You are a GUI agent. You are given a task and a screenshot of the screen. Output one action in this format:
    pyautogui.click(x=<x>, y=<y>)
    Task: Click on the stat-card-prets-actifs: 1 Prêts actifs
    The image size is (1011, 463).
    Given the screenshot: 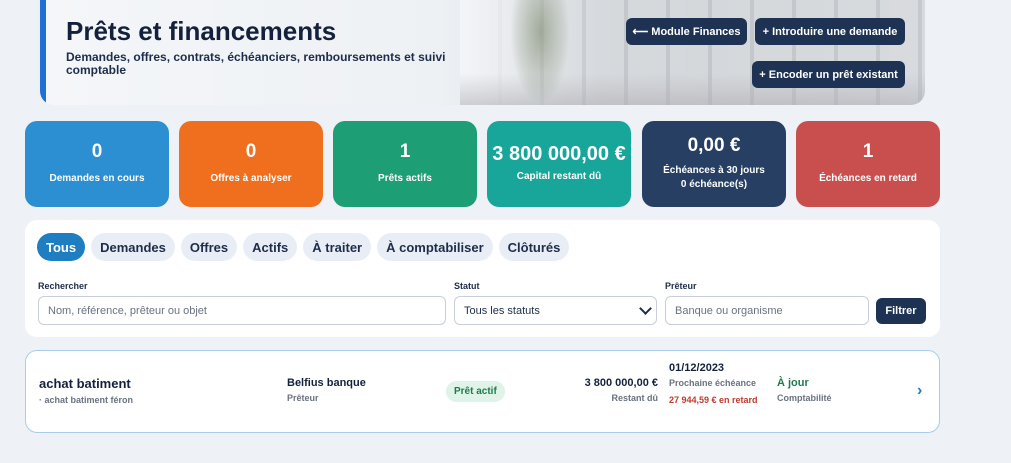 What is the action you would take?
    pyautogui.click(x=405, y=164)
    